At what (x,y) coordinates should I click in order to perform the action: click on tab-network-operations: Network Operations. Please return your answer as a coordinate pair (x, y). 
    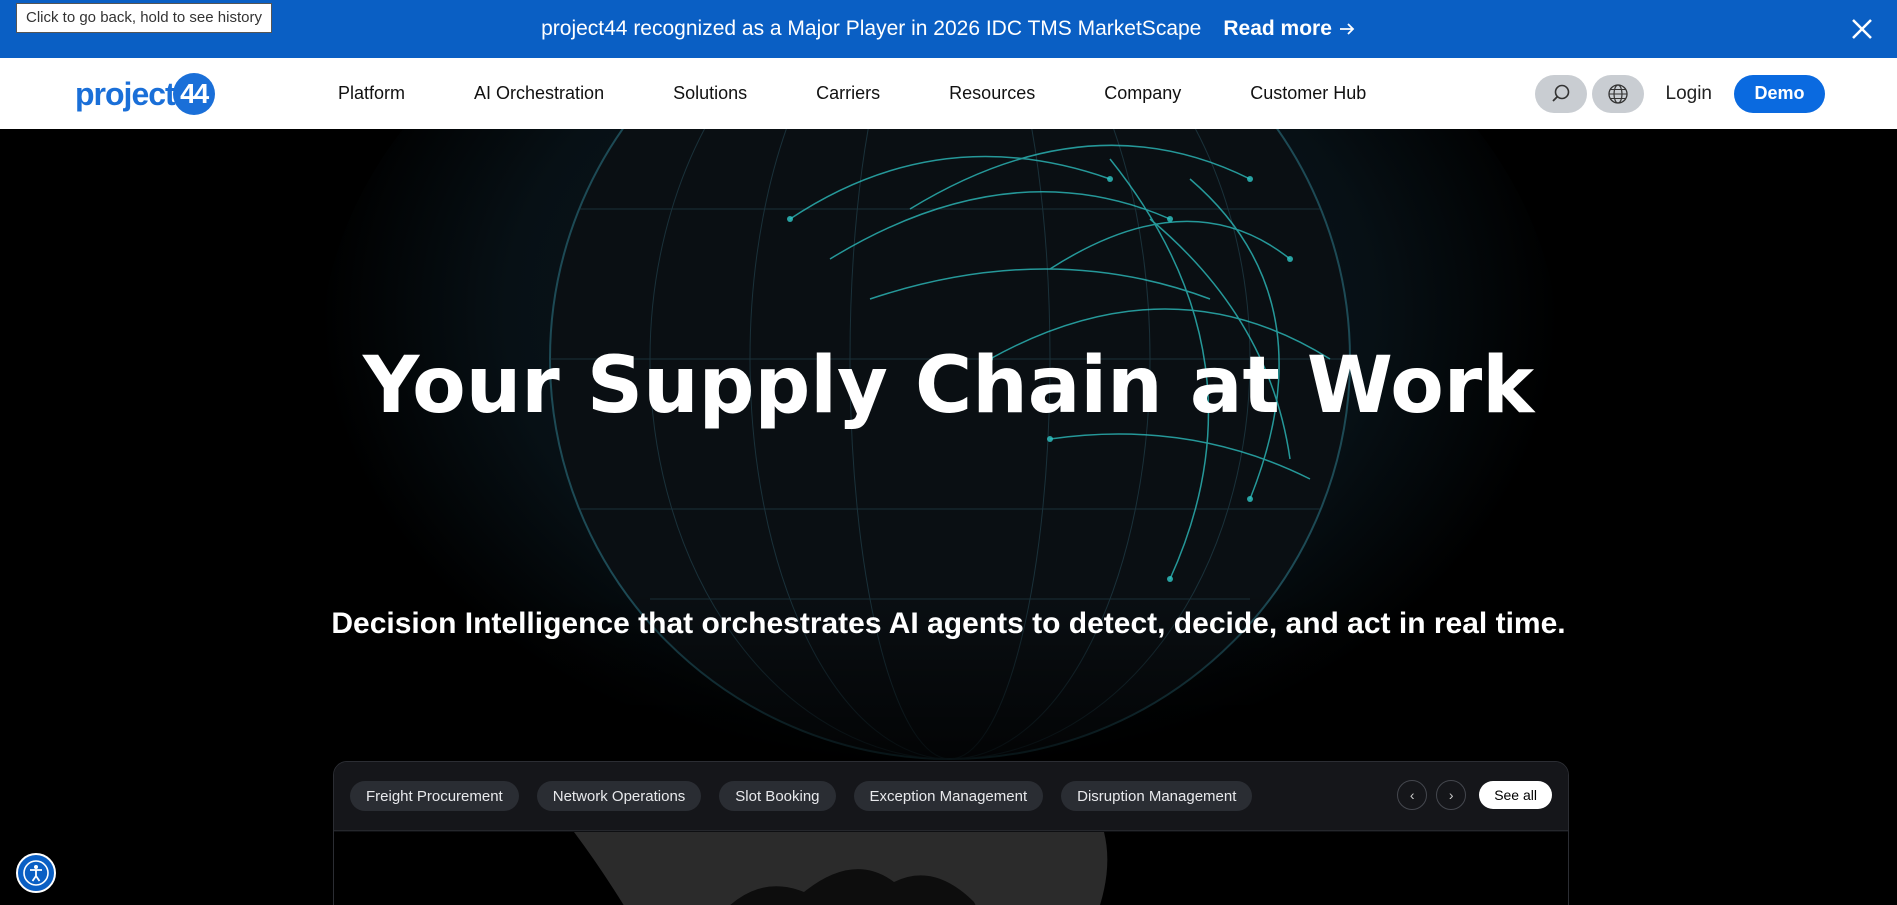
    Looking at the image, I should click on (619, 796).